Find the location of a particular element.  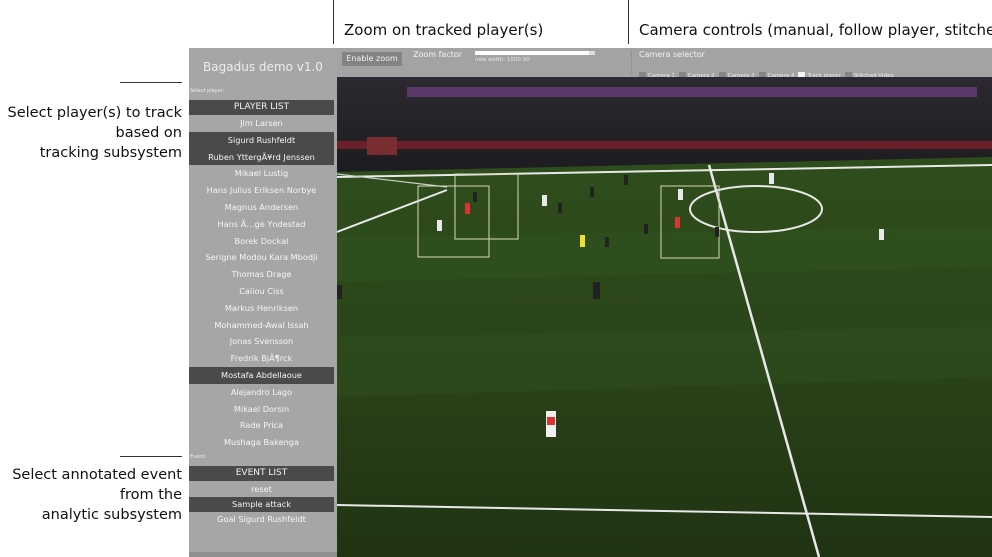

player-list-item: Ruben YttergÃ¥rd Jenssen is located at coordinates (261, 157).